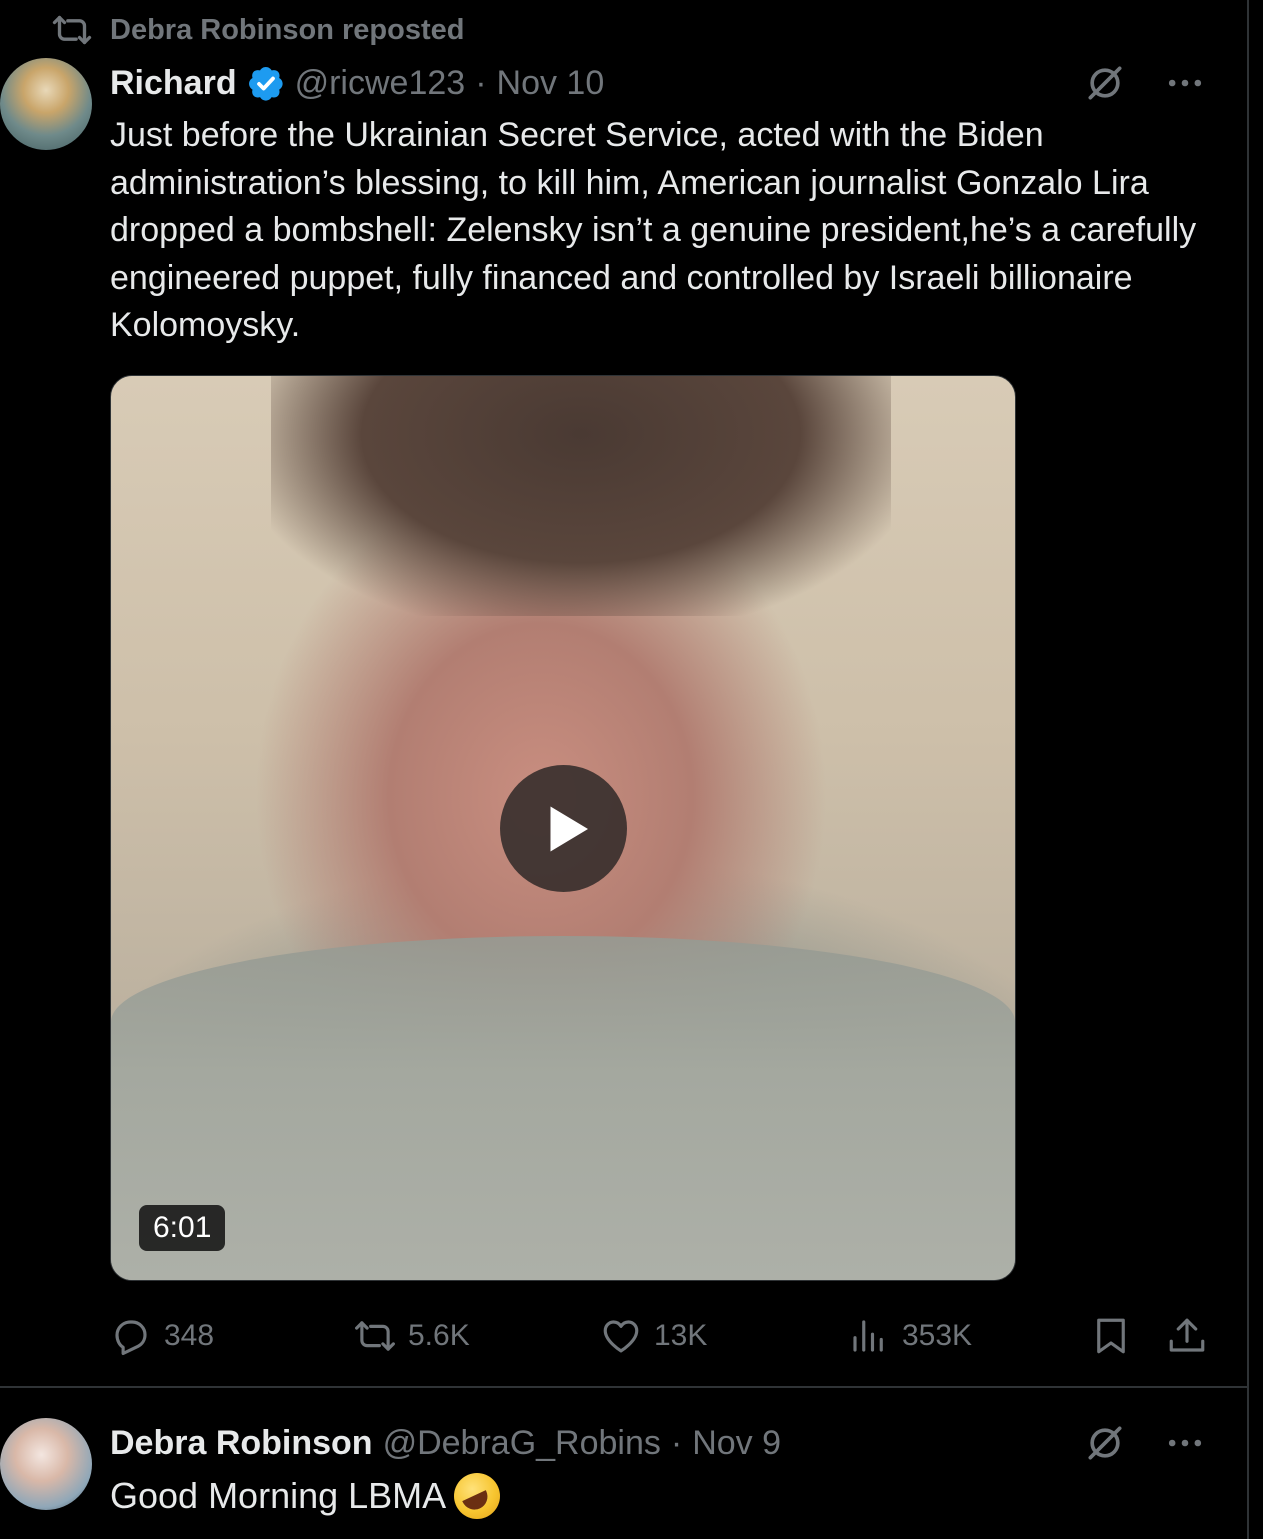 The image size is (1263, 1539). What do you see at coordinates (162, 1336) in the screenshot?
I see `reply-button: 348` at bounding box center [162, 1336].